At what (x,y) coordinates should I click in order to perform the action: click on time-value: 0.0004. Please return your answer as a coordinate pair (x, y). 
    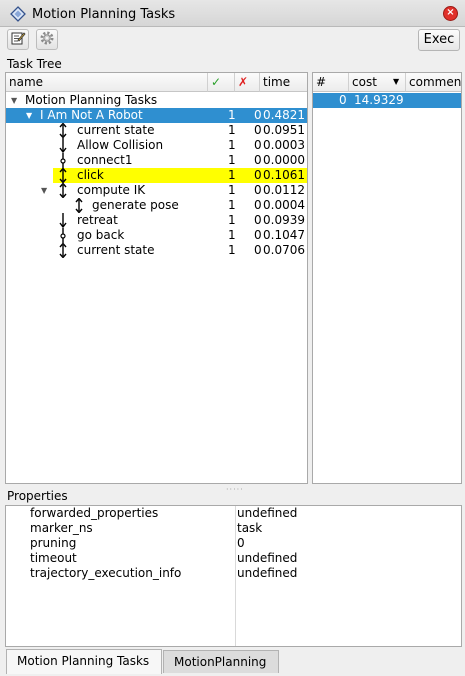
    Looking at the image, I should click on (284, 205).